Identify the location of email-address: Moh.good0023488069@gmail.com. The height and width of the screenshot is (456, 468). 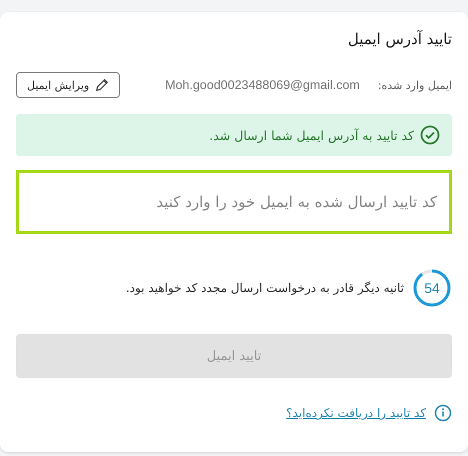
(262, 85).